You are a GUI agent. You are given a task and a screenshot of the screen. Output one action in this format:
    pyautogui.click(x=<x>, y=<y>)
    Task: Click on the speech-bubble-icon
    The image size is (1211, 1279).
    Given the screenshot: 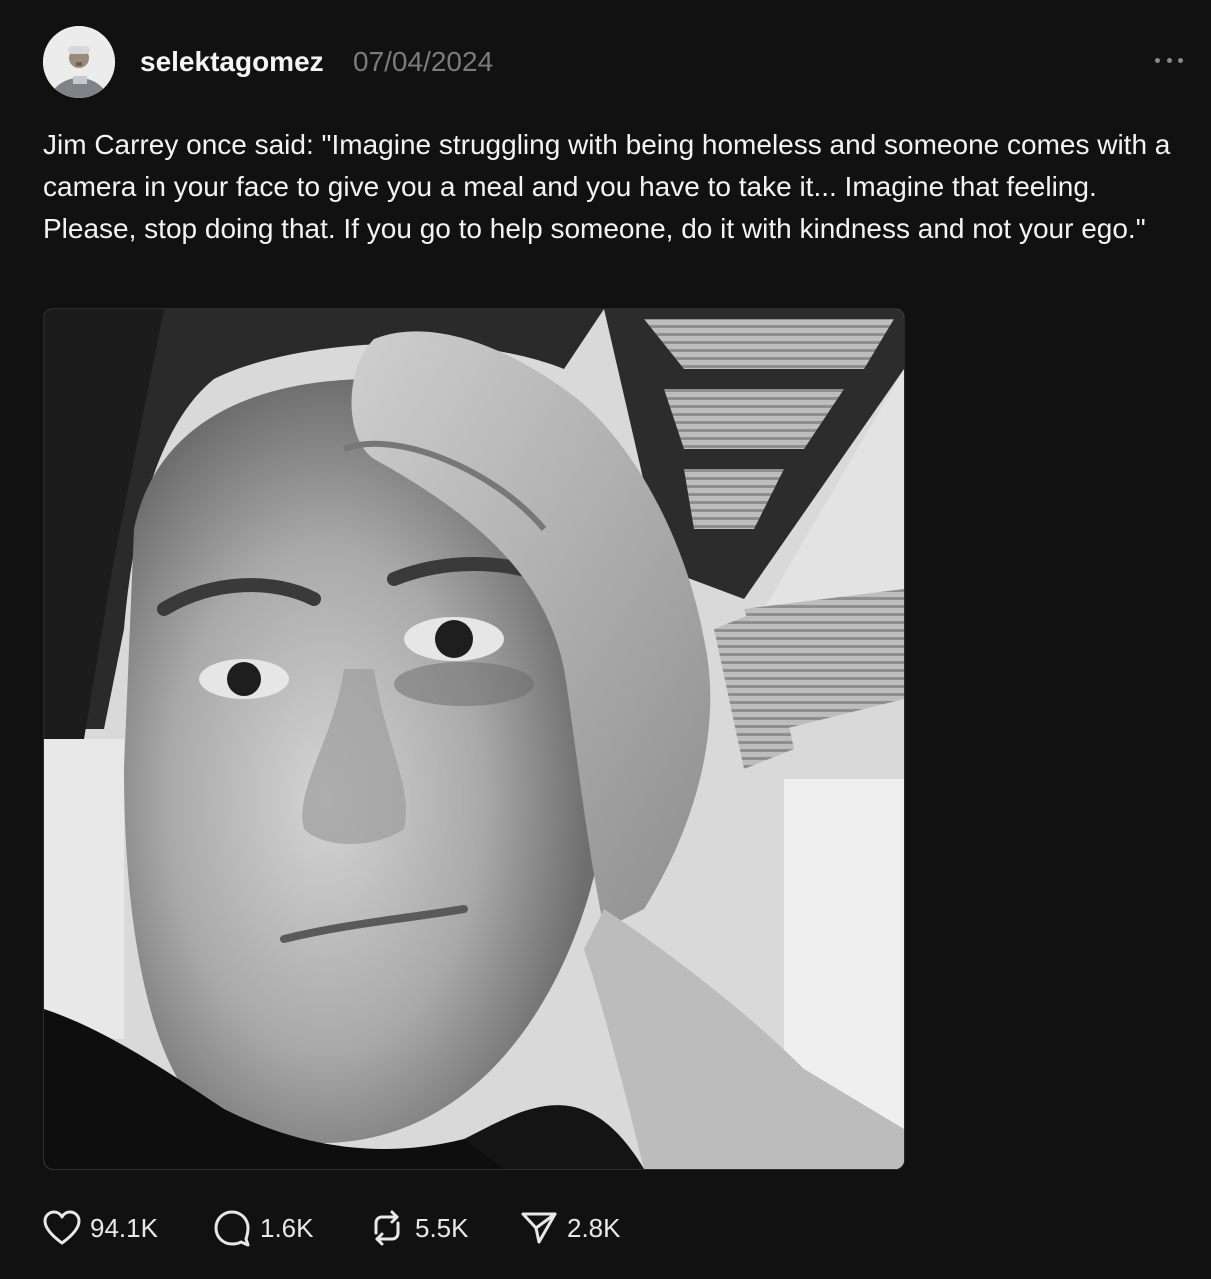 What is the action you would take?
    pyautogui.click(x=232, y=1228)
    